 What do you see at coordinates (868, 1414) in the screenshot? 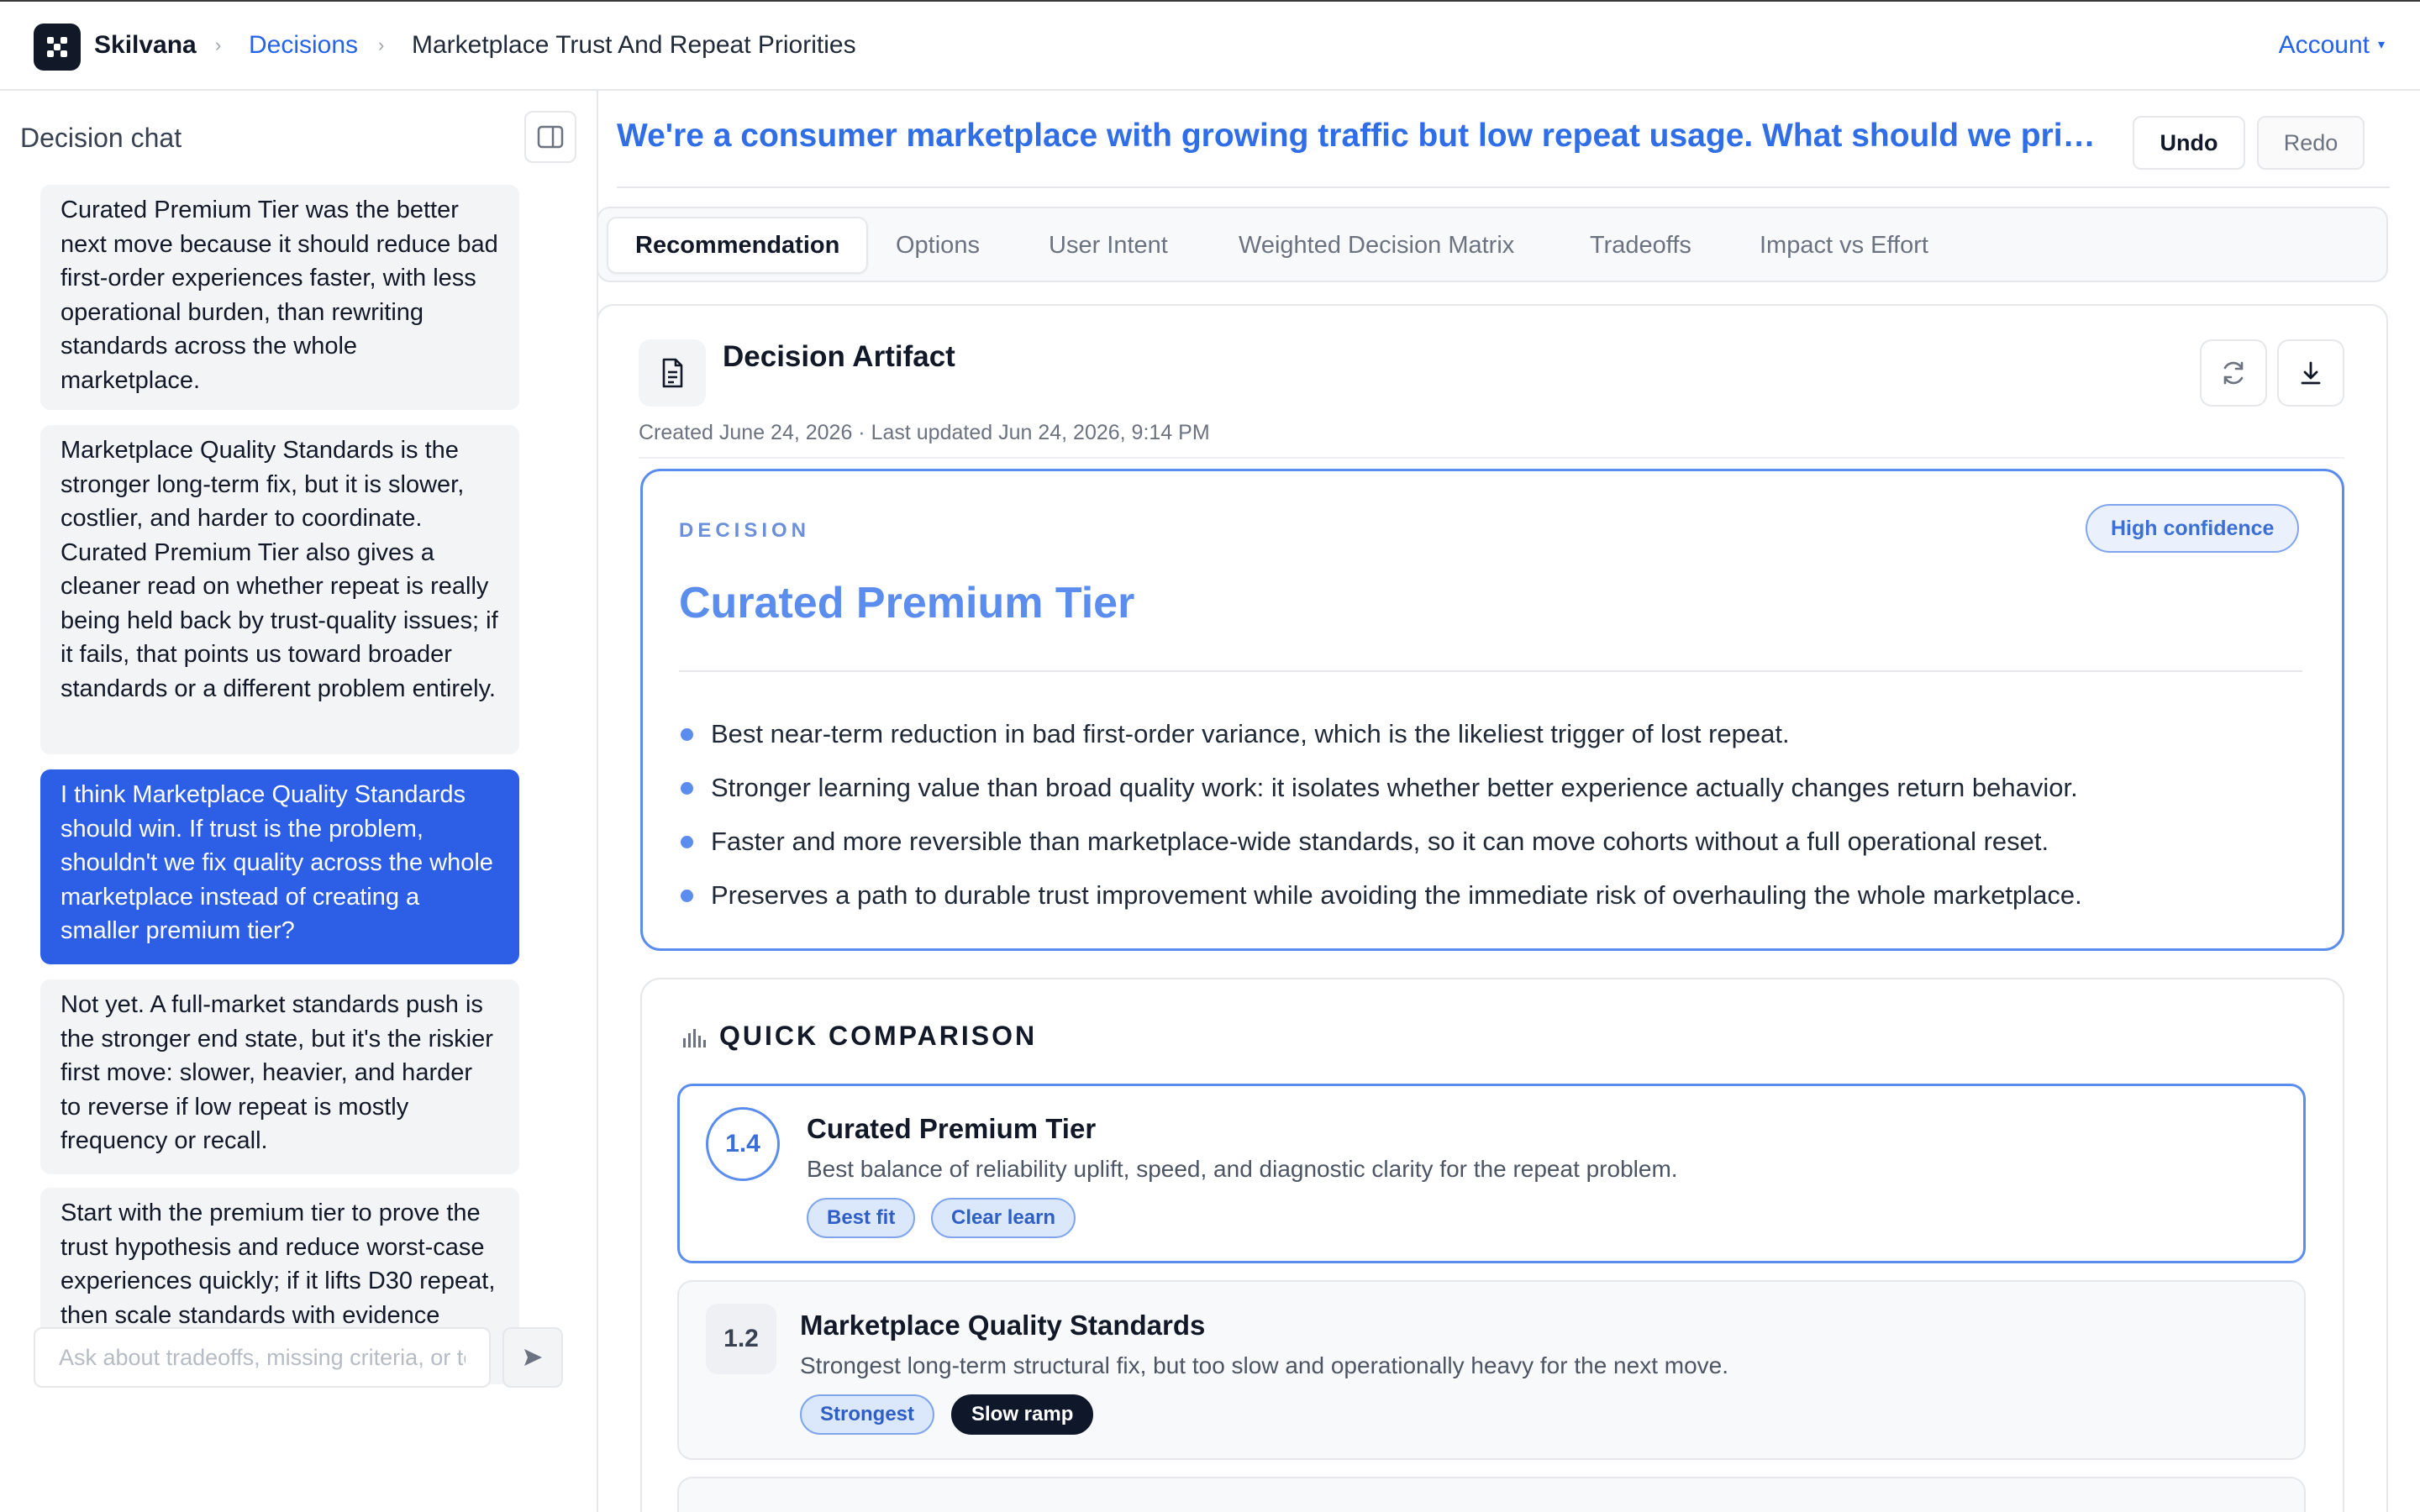
I see `option-tag: Strongest` at bounding box center [868, 1414].